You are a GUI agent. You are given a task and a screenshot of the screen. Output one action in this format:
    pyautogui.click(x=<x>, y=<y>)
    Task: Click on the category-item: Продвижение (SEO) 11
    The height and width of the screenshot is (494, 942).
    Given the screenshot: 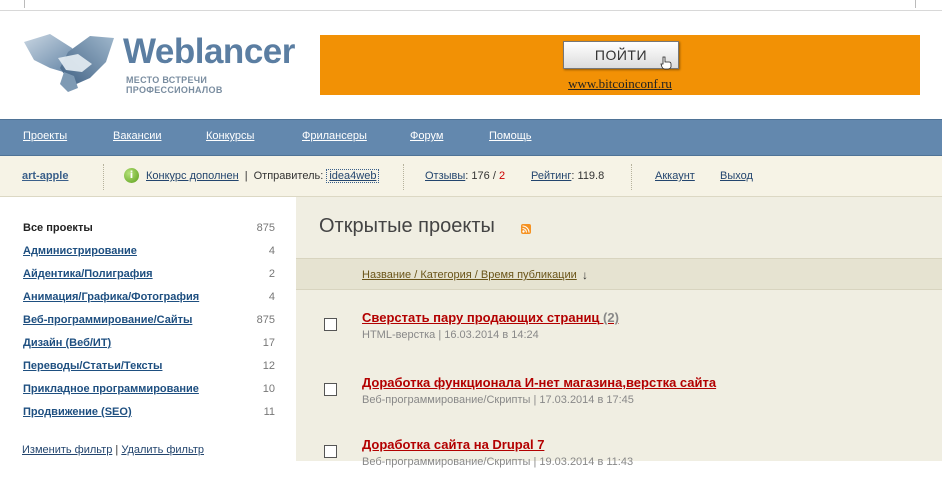 What is the action you would take?
    pyautogui.click(x=149, y=414)
    